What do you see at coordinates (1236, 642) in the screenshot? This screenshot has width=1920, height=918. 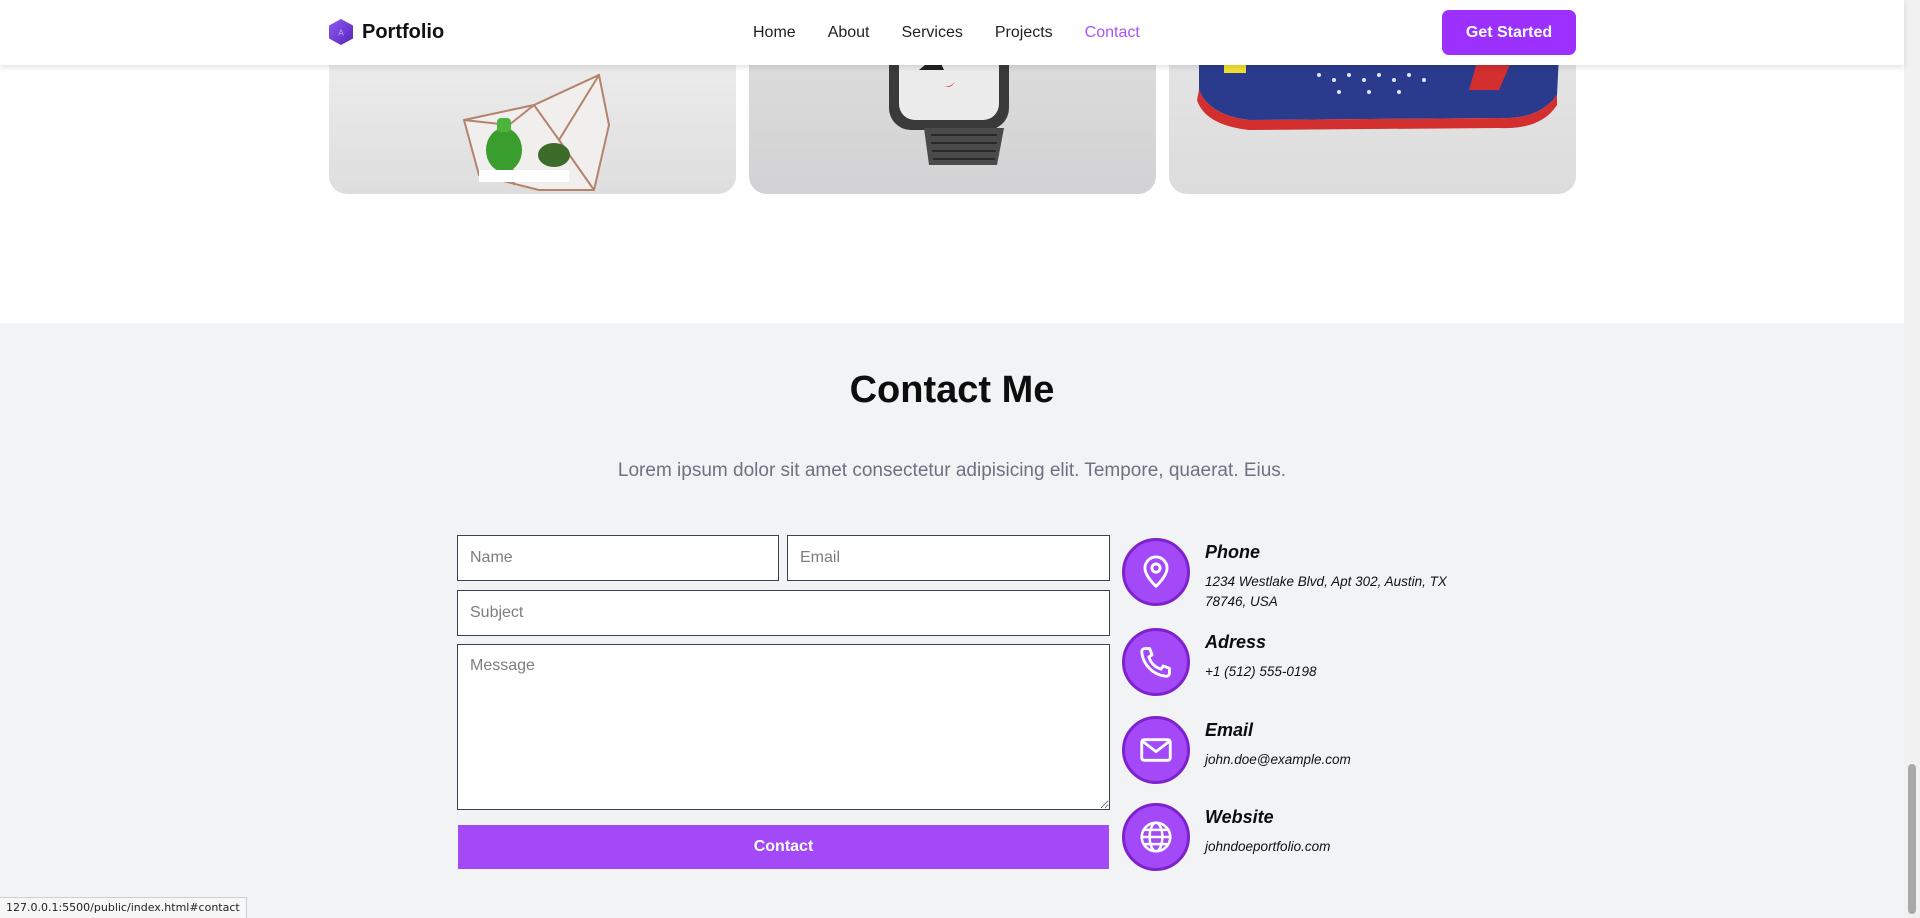 I see `info-title: Adress` at bounding box center [1236, 642].